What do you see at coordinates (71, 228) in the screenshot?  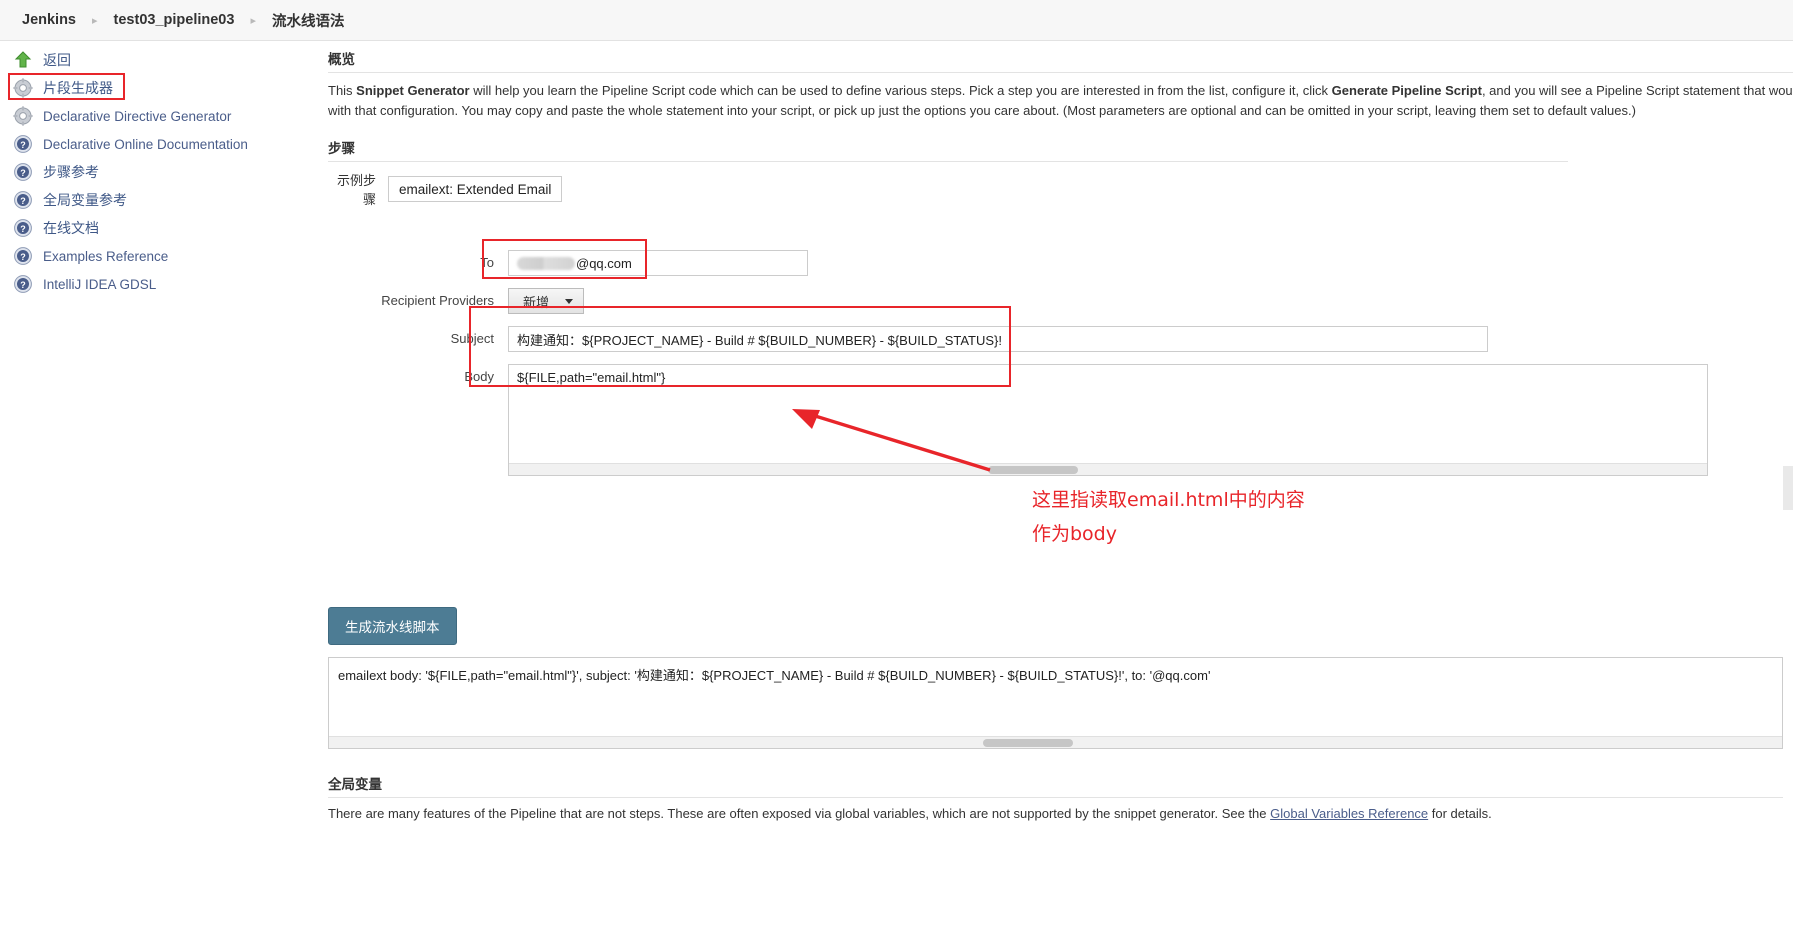 I see `sidebar-item-label: 在线文档` at bounding box center [71, 228].